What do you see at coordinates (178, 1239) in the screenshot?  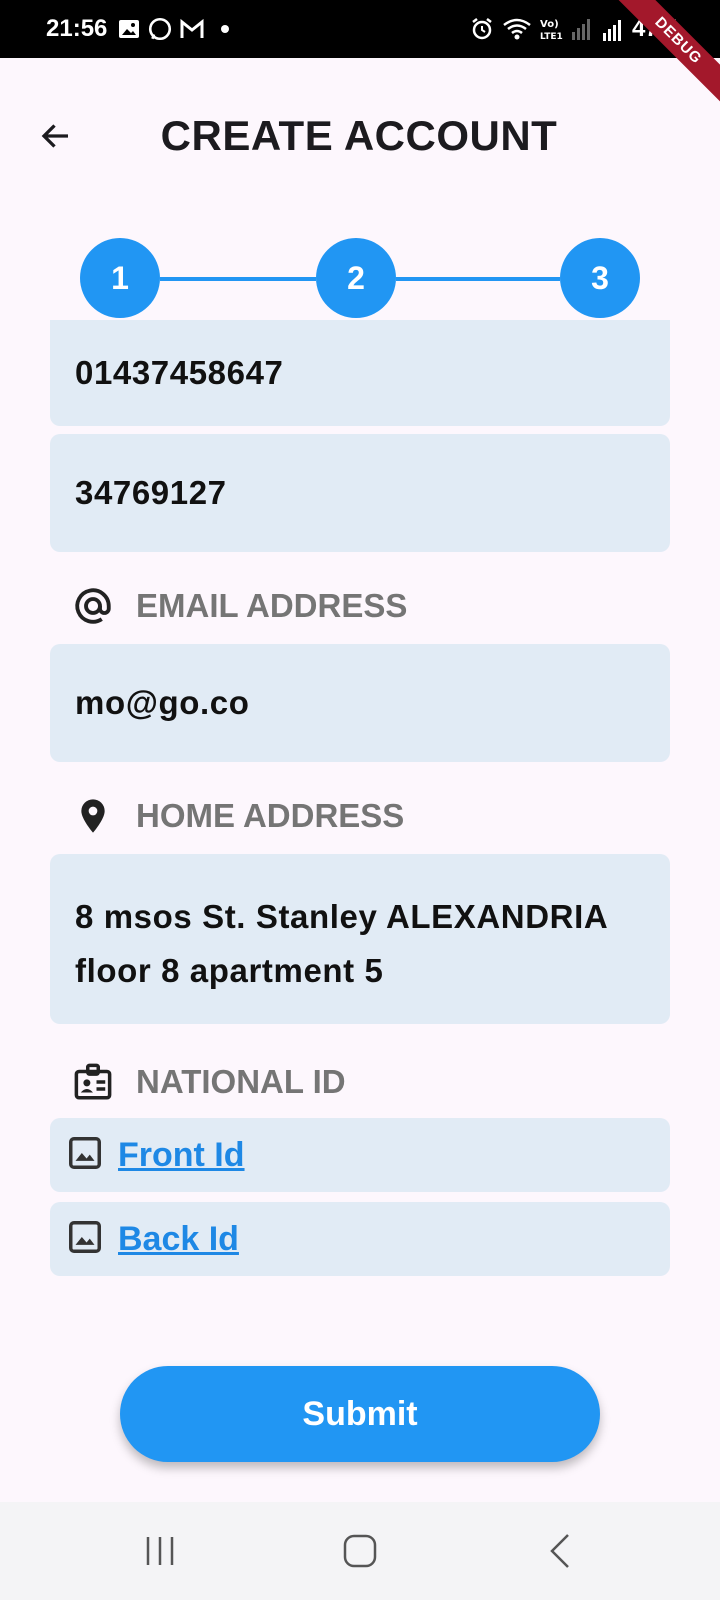 I see `back-id-link: Back Id` at bounding box center [178, 1239].